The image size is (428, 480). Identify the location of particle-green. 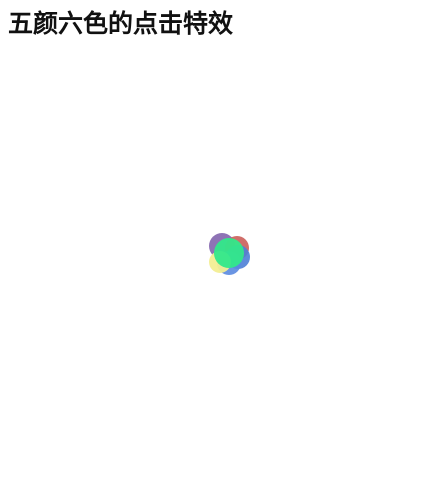
(229, 253).